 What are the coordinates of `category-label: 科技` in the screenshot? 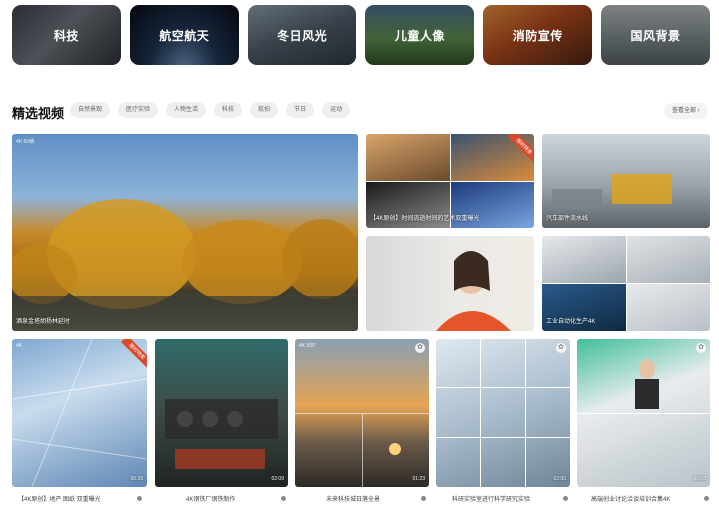 It's located at (66, 35).